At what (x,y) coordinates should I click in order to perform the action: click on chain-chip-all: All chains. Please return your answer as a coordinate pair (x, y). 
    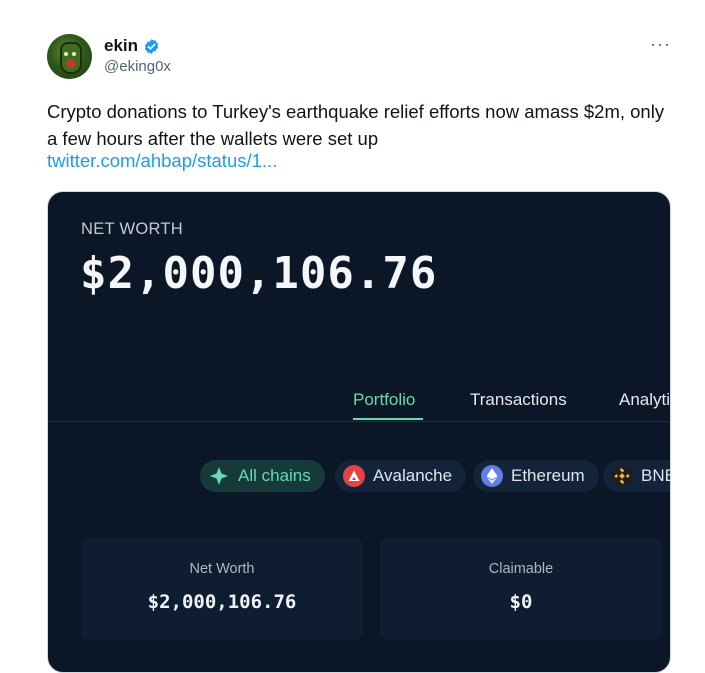
    Looking at the image, I should click on (262, 476).